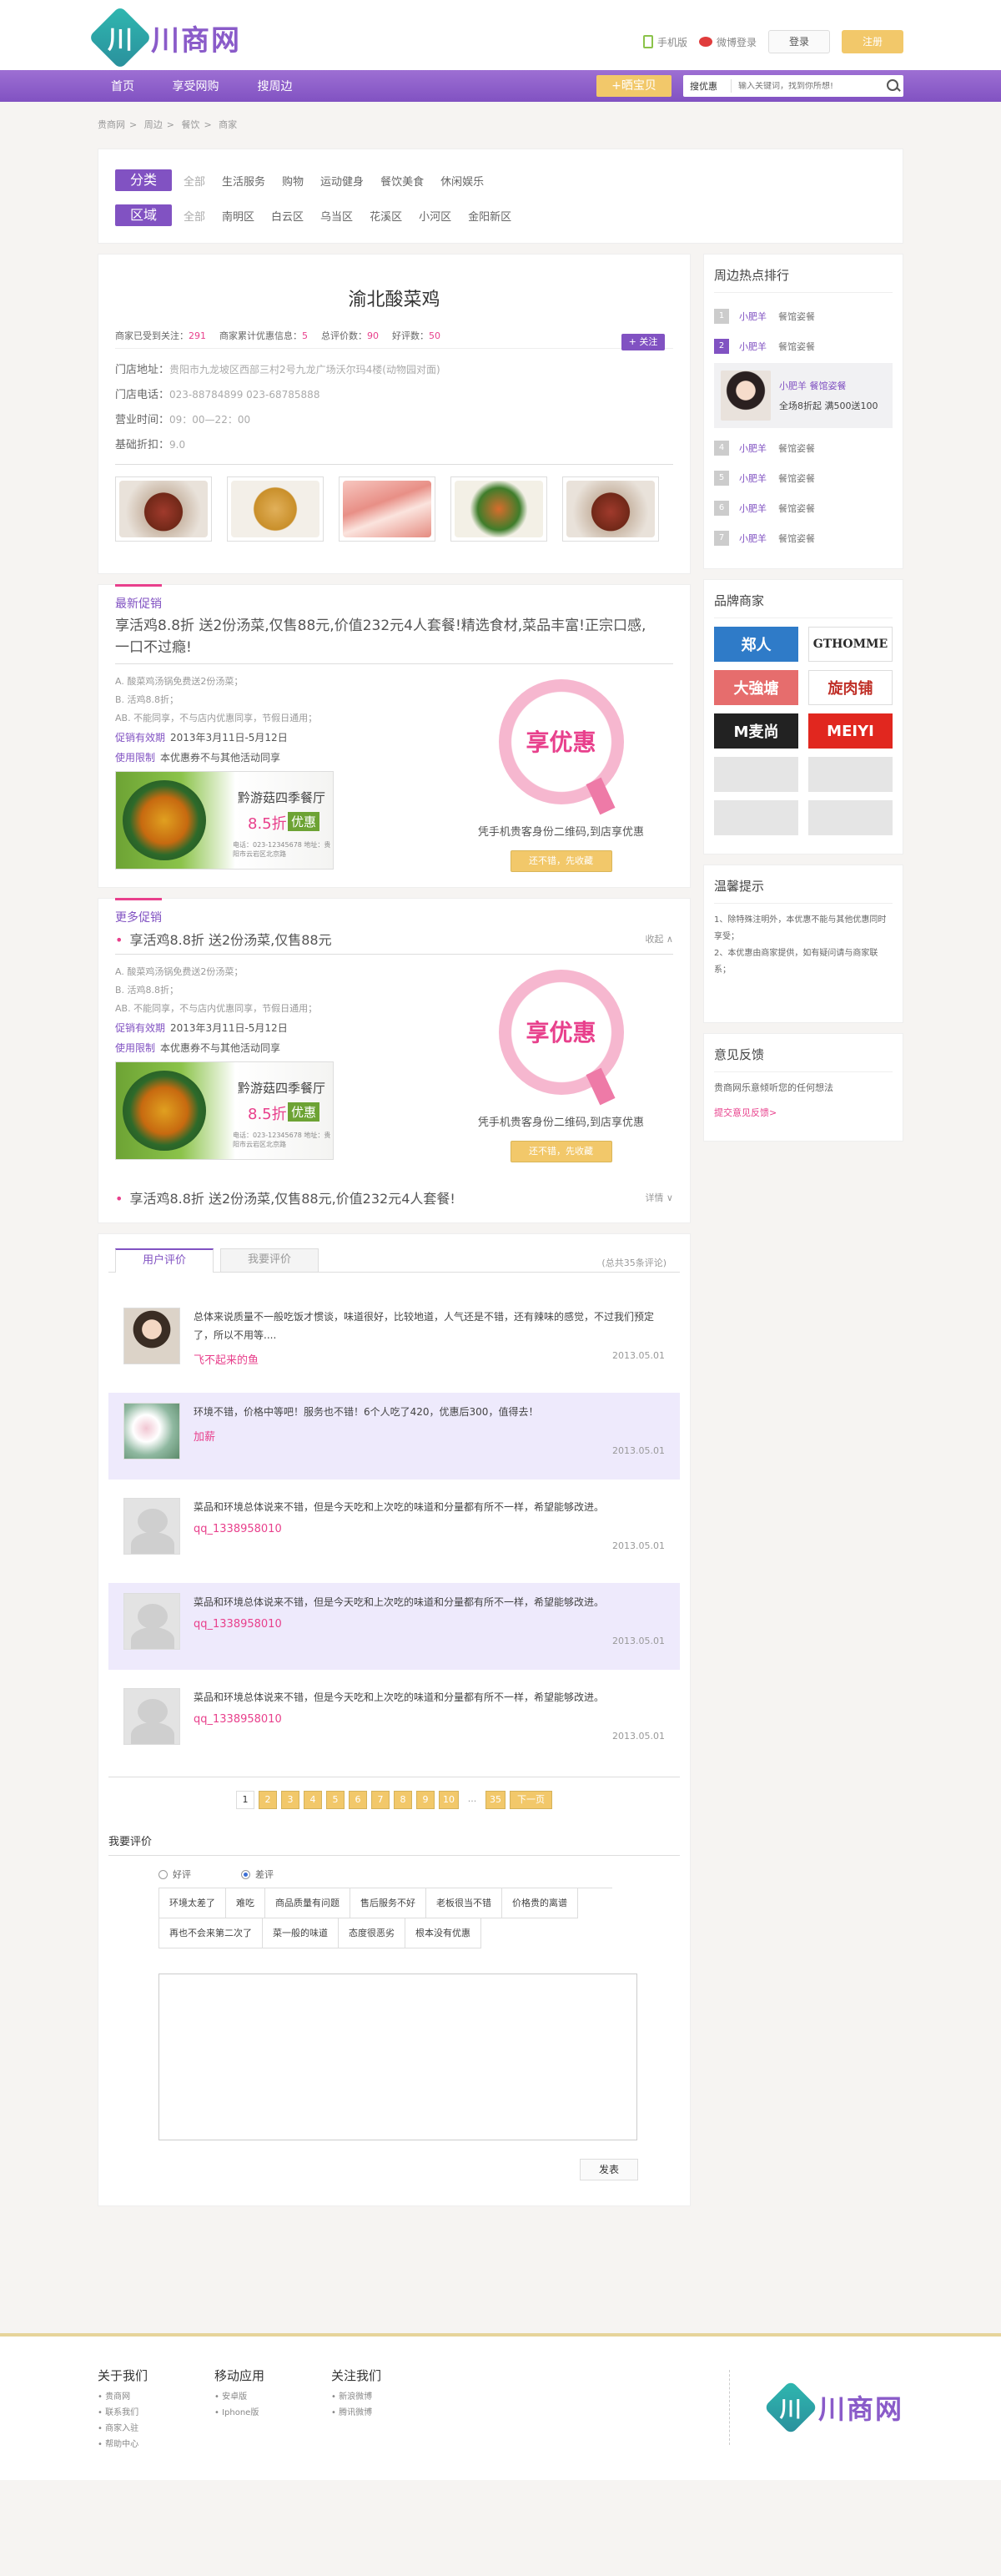  I want to click on area-item: 全部, so click(194, 216).